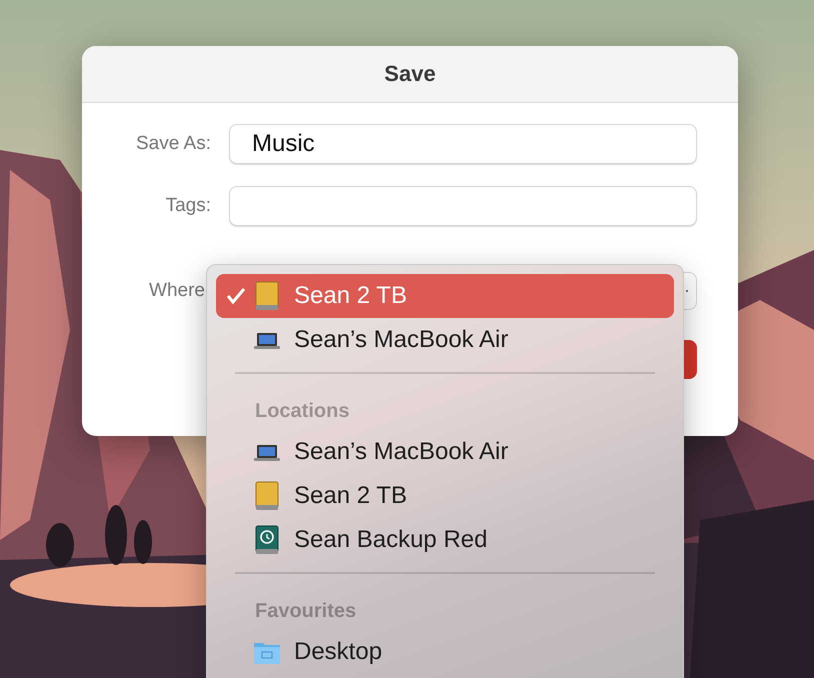  Describe the element at coordinates (236, 296) in the screenshot. I see `checkmark-icon` at that location.